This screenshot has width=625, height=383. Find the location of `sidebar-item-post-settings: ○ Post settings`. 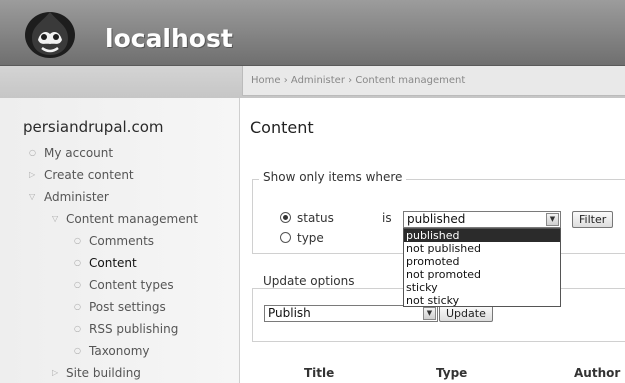

sidebar-item-post-settings: ○ Post settings is located at coordinates (120, 307).